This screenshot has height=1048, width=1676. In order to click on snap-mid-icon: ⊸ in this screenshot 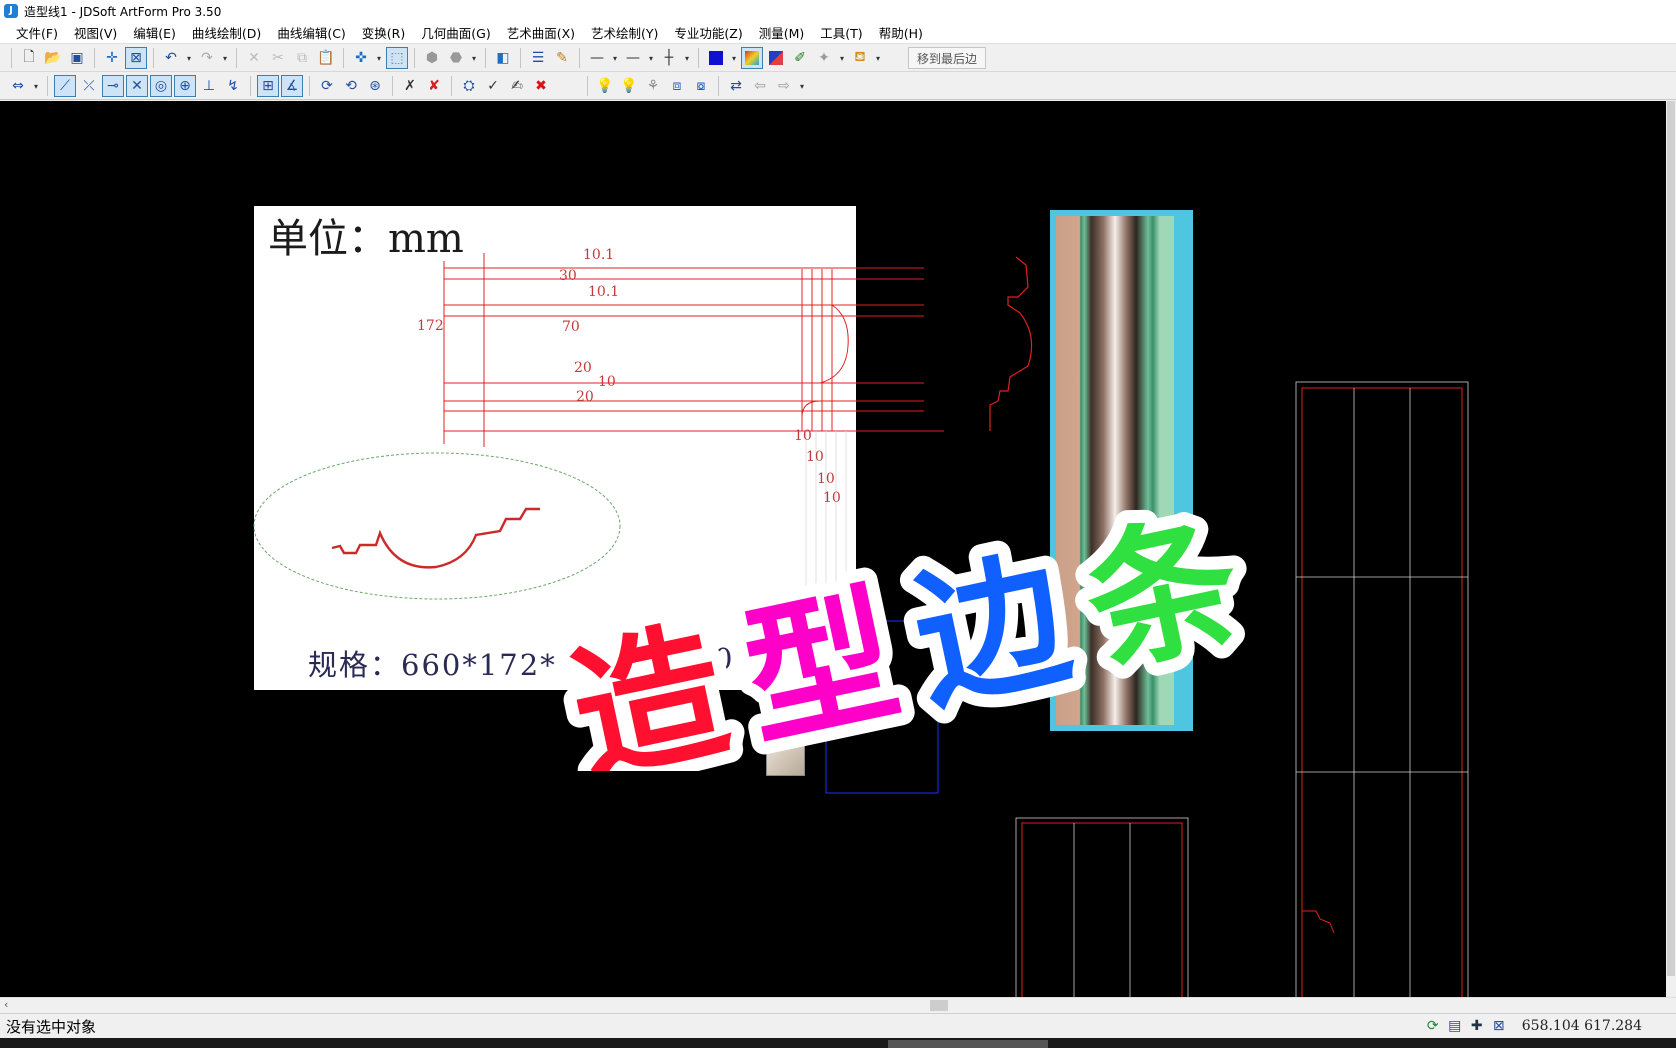, I will do `click(113, 86)`.